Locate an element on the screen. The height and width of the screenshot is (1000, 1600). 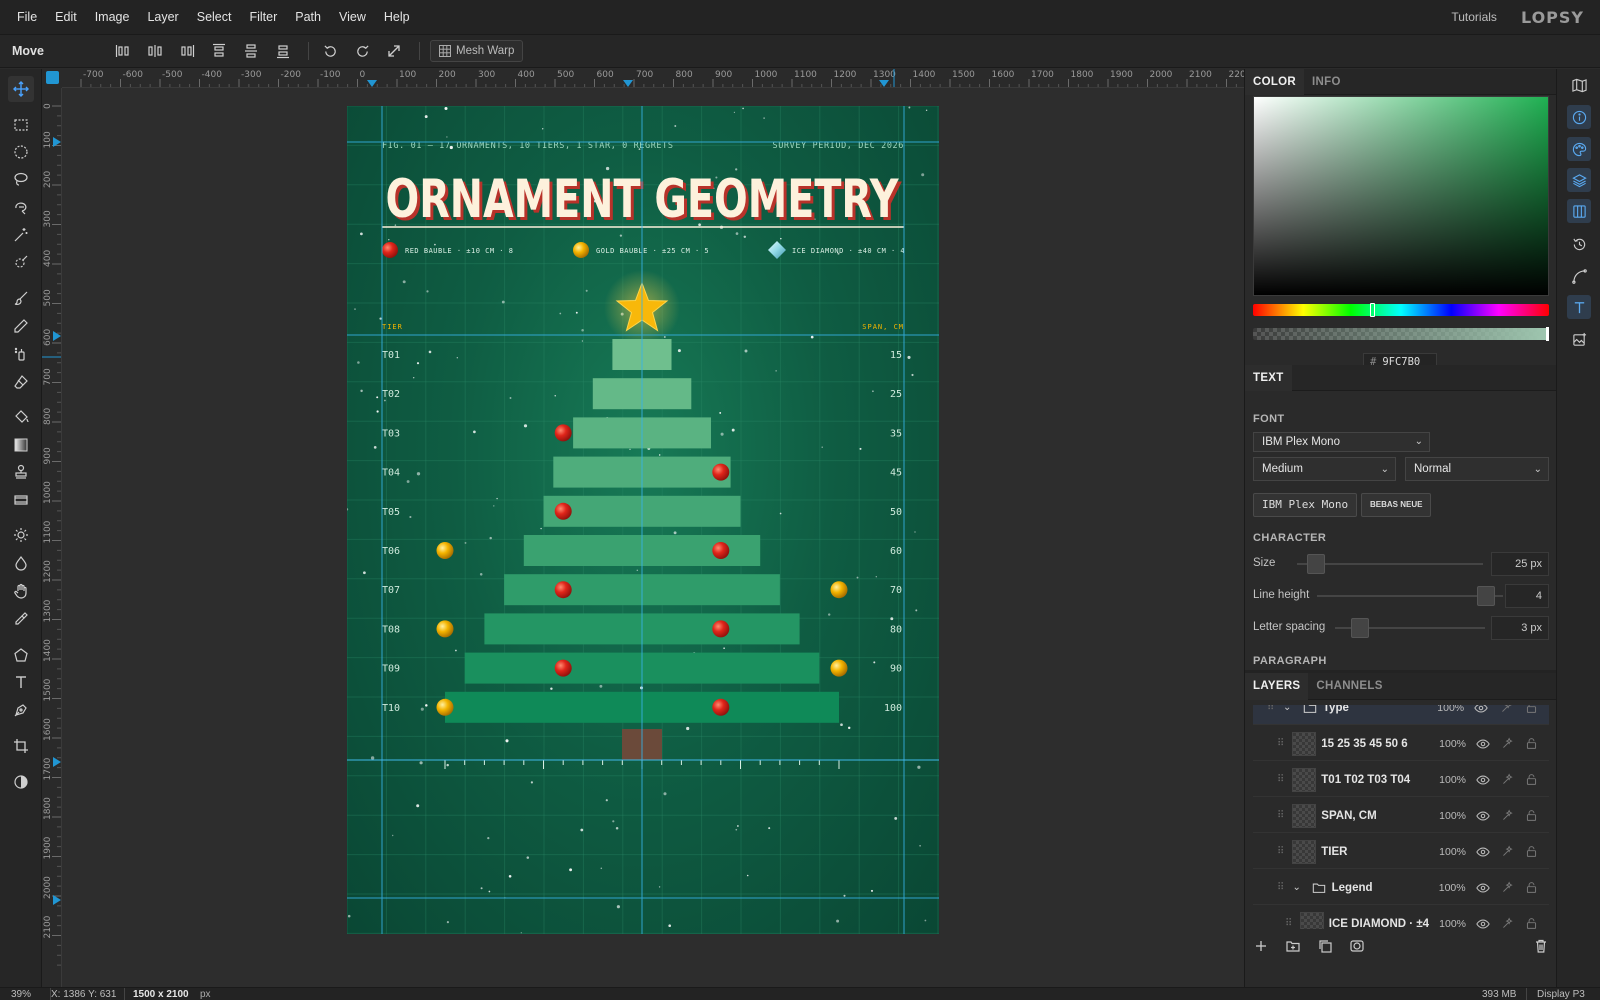
menu-filter: Filter is located at coordinates (263, 17).